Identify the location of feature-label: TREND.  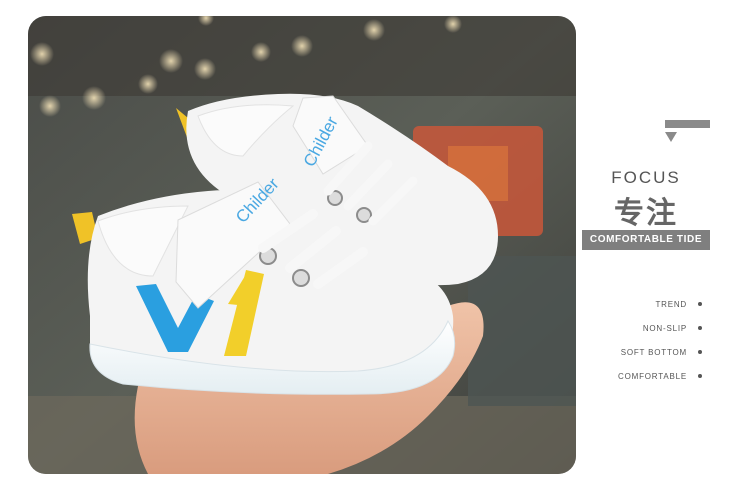
(671, 304).